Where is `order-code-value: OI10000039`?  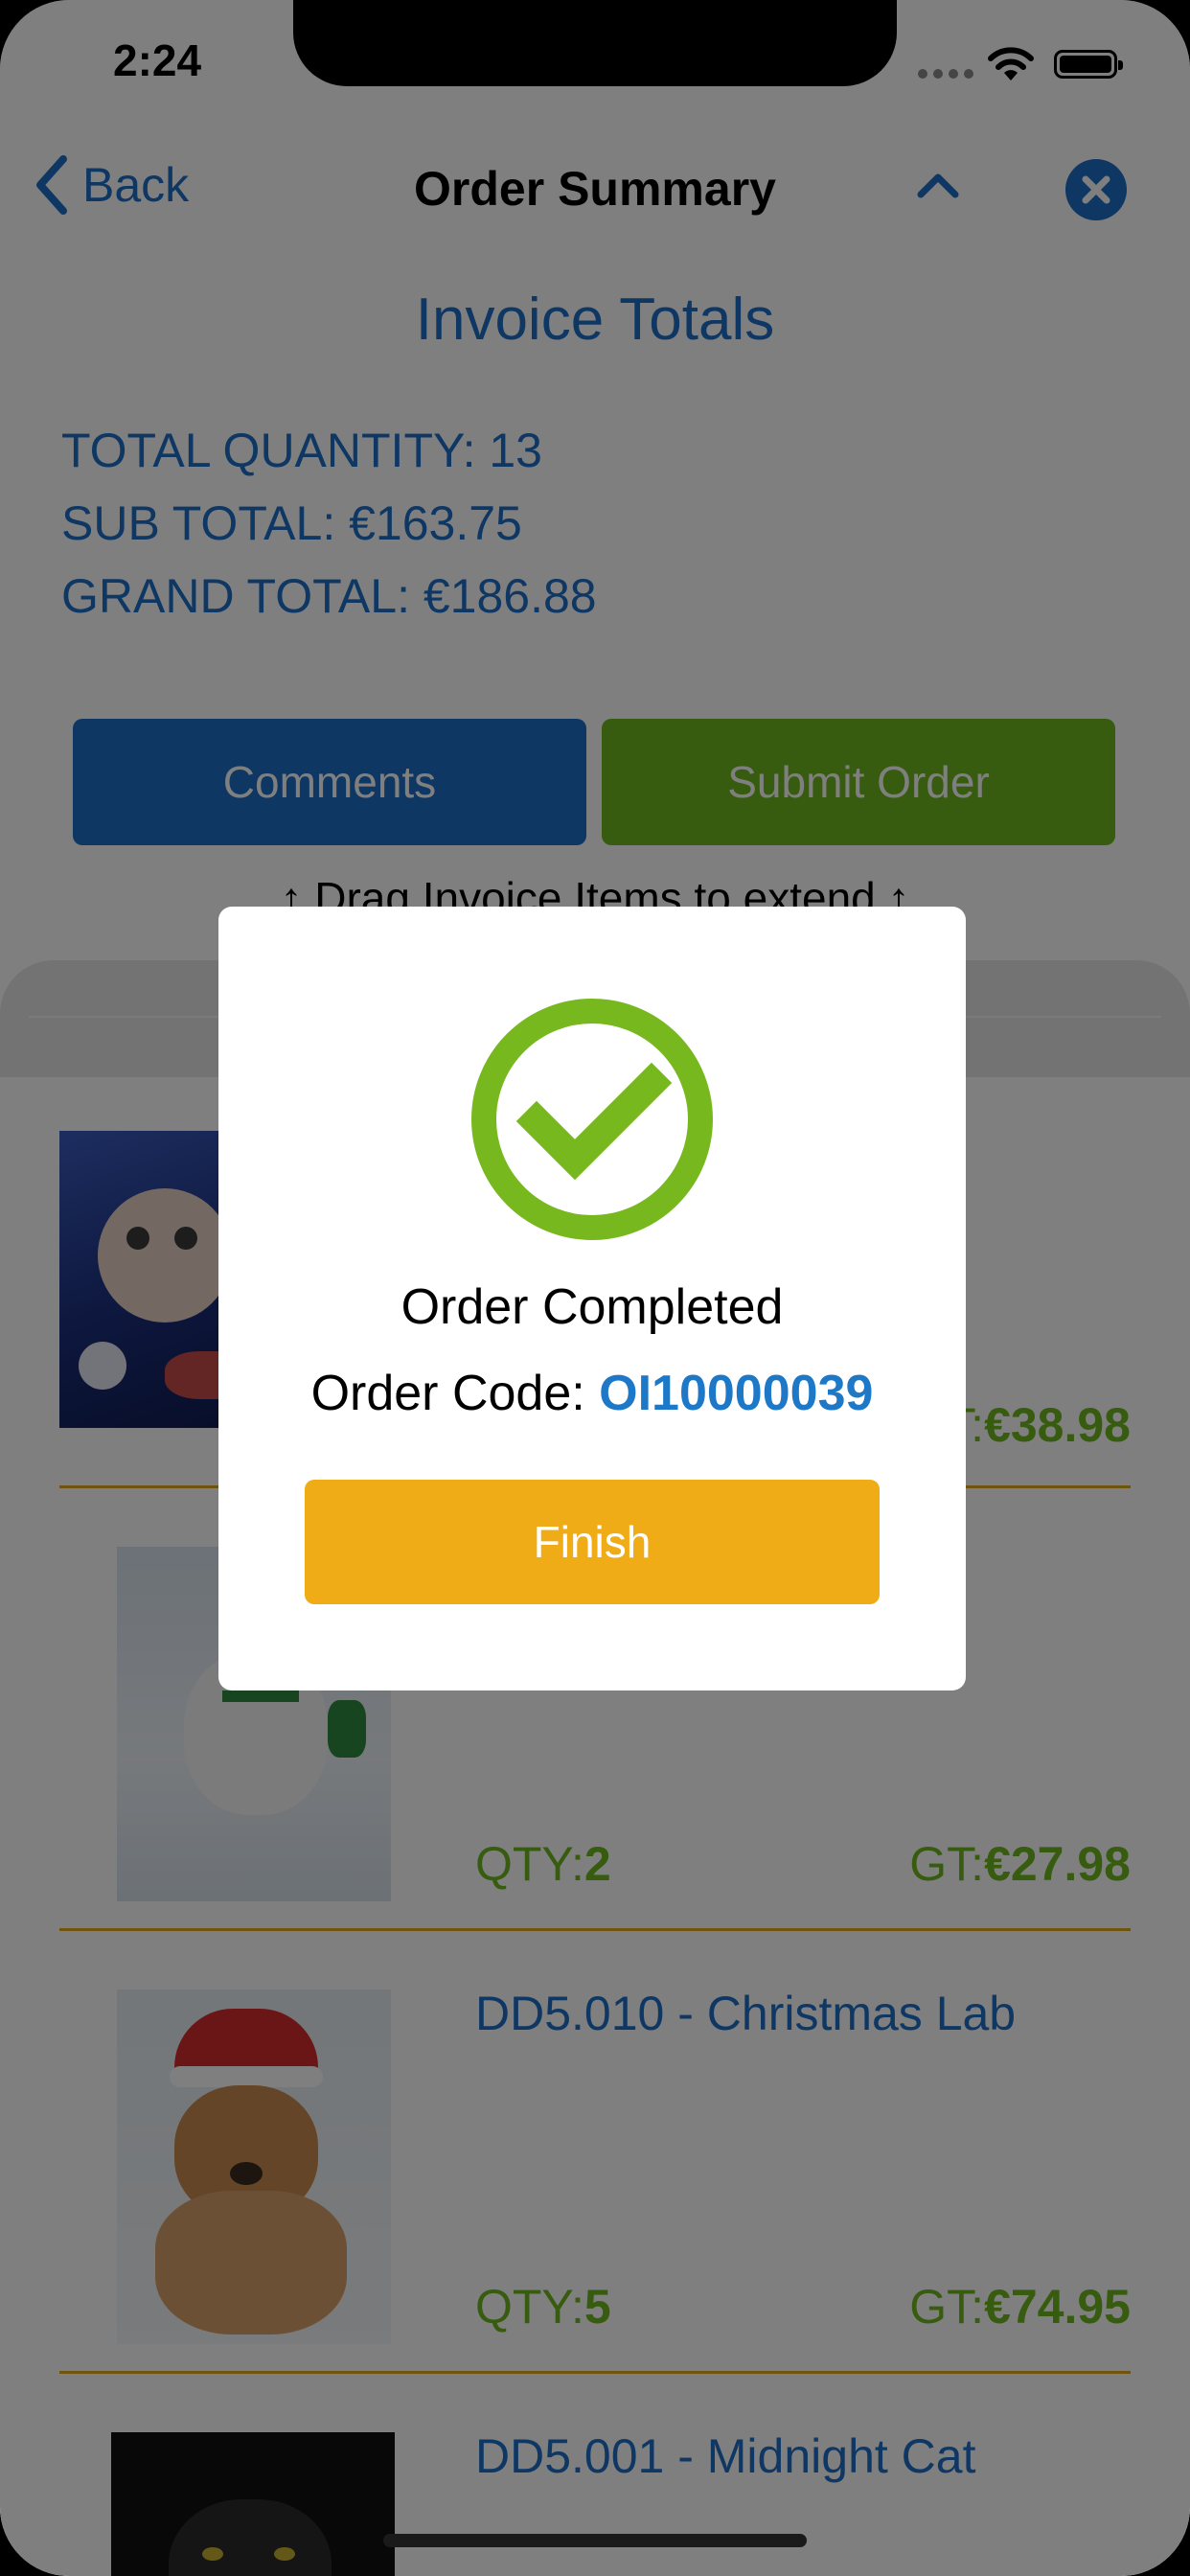
order-code-value: OI10000039 is located at coordinates (736, 1393).